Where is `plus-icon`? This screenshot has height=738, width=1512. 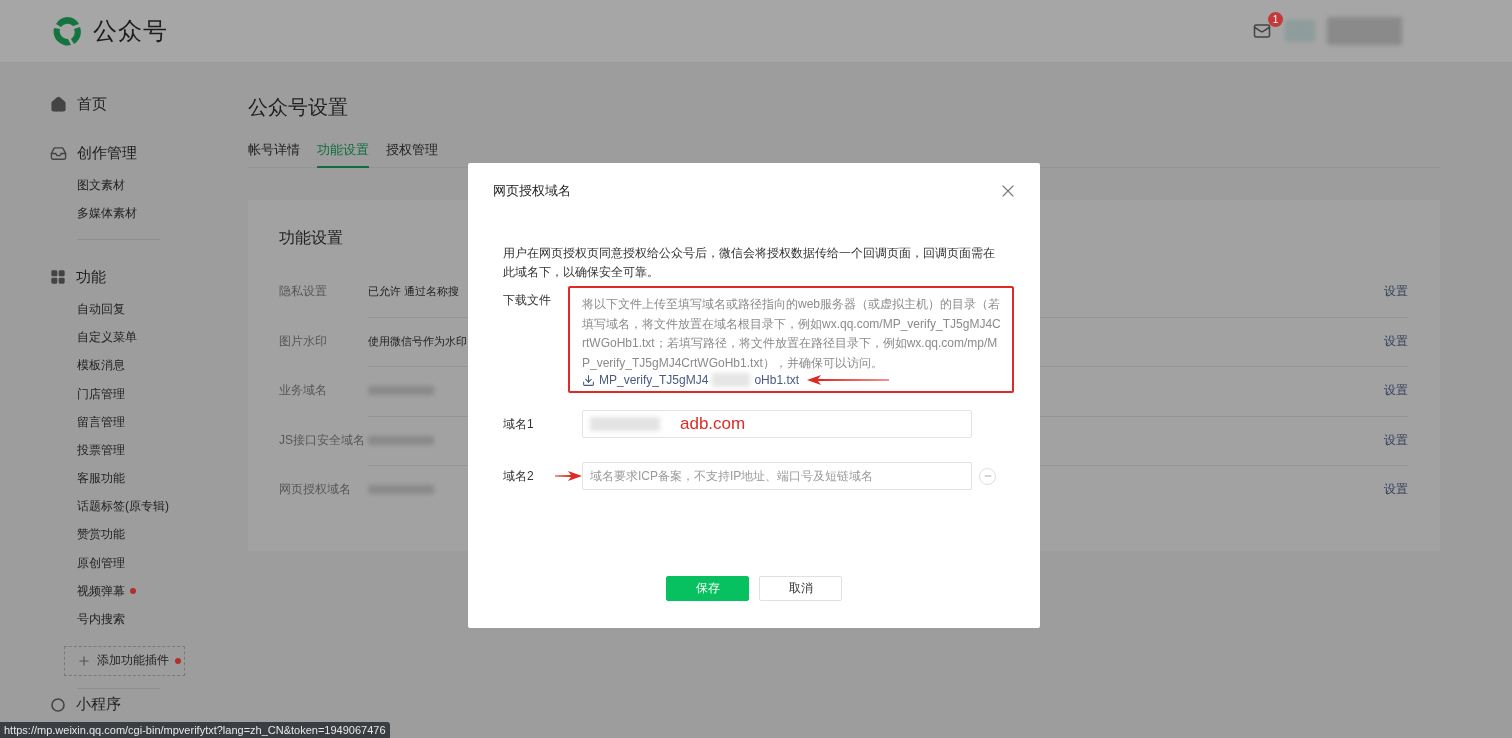 plus-icon is located at coordinates (84, 660).